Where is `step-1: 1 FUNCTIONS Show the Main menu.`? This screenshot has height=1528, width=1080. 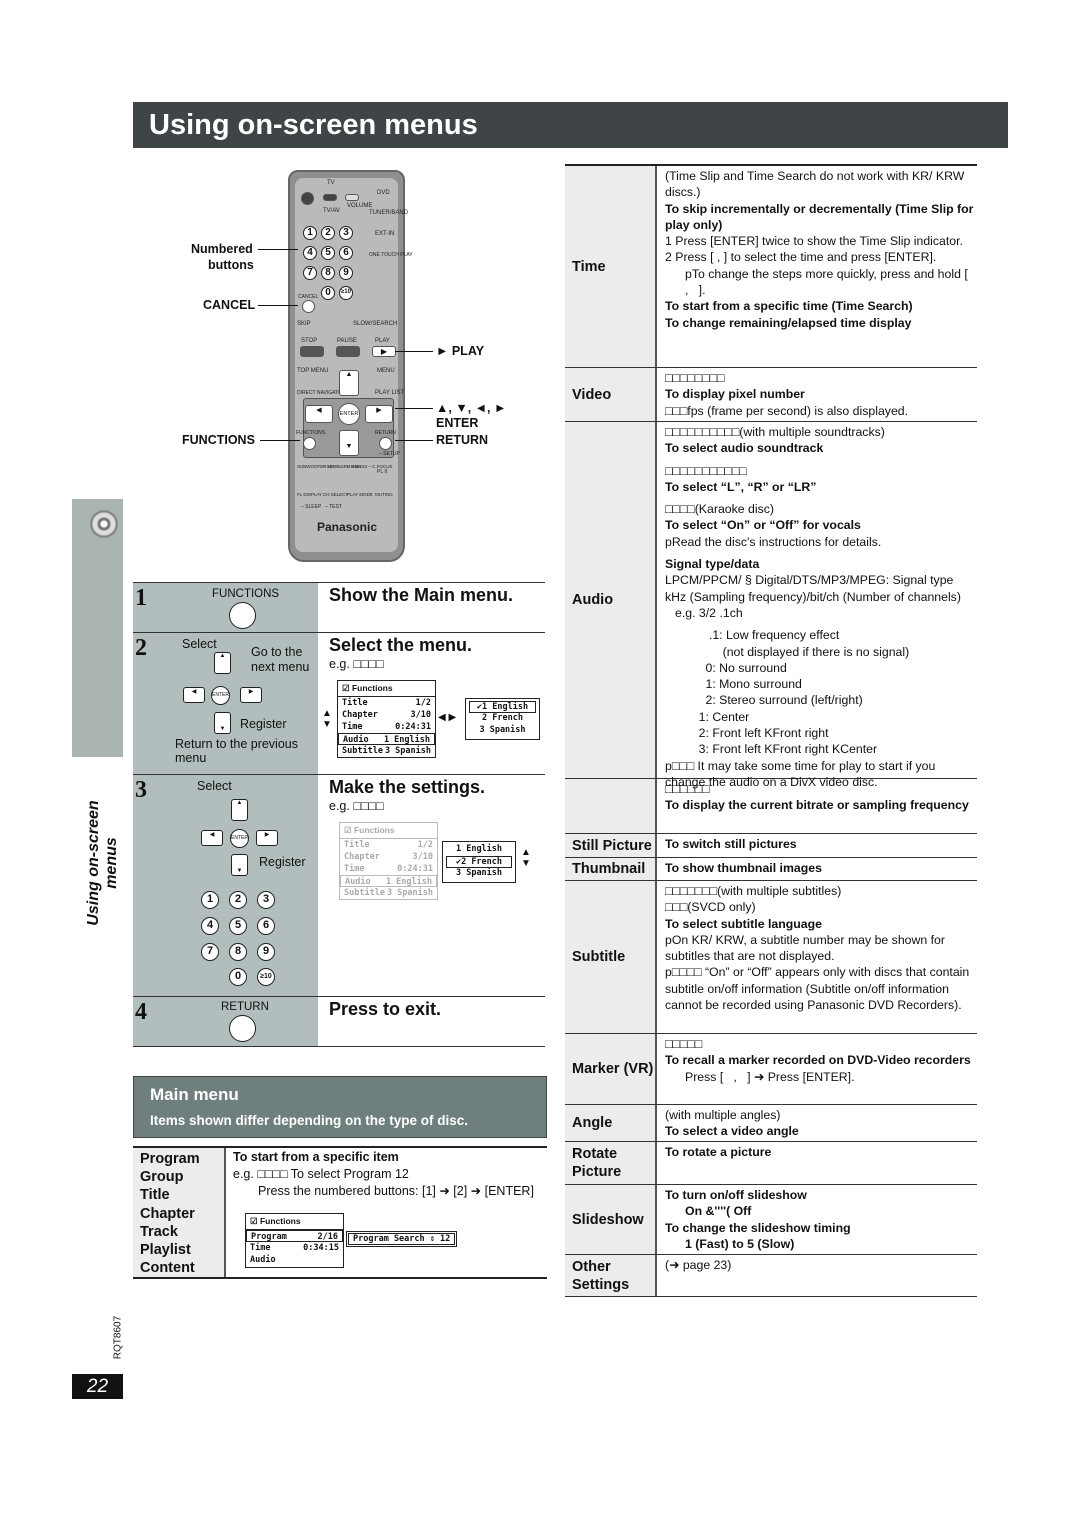
step-1: 1 FUNCTIONS Show the Main menu. is located at coordinates (339, 607).